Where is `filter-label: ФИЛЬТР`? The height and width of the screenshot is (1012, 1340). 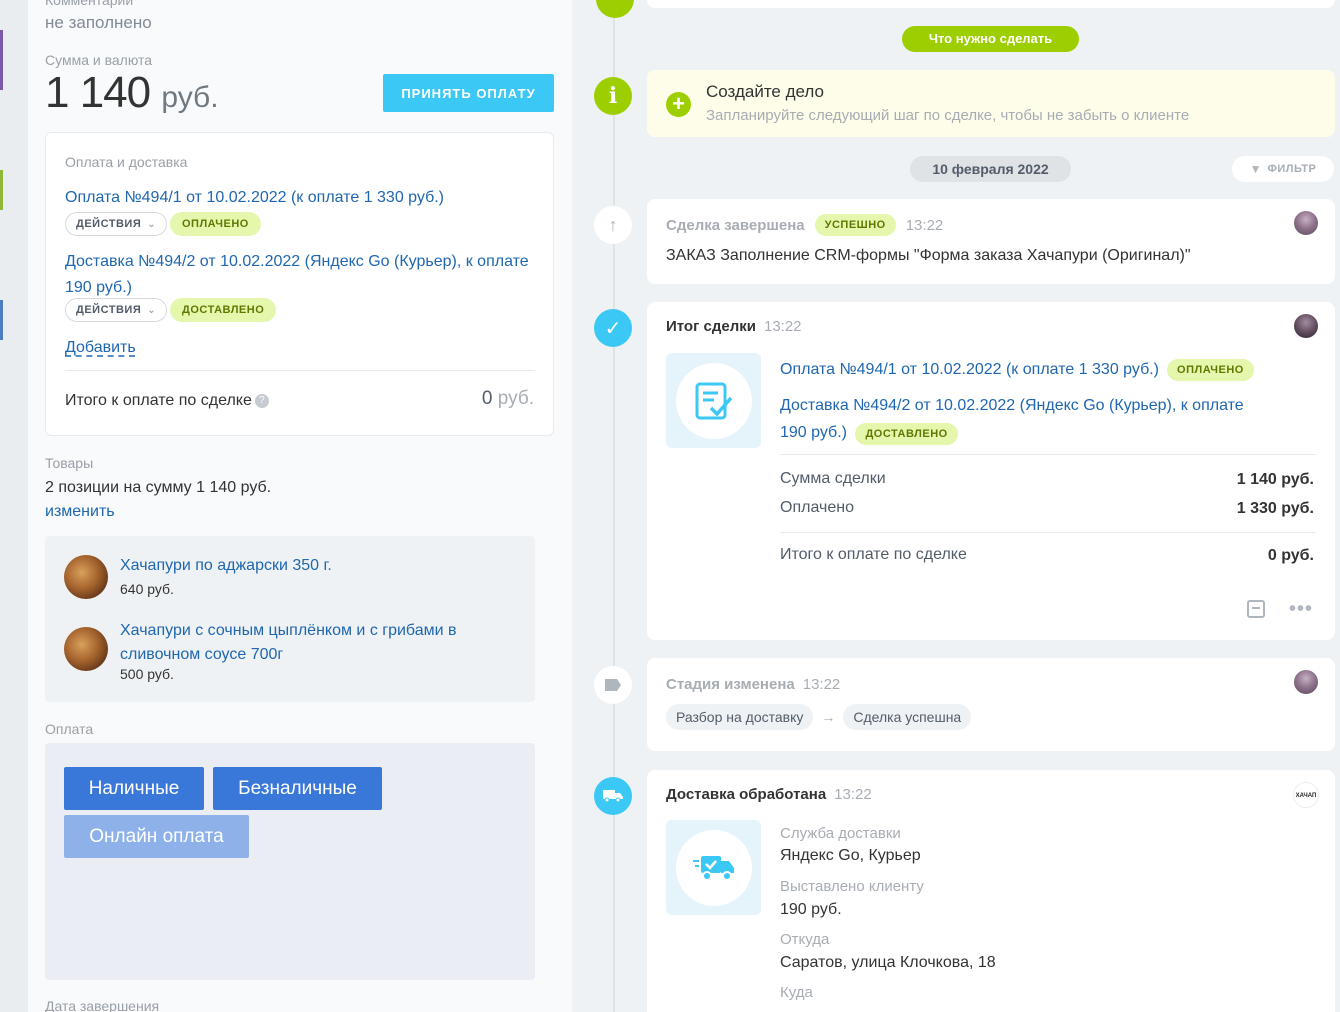
filter-label: ФИЛЬТР is located at coordinates (1292, 169).